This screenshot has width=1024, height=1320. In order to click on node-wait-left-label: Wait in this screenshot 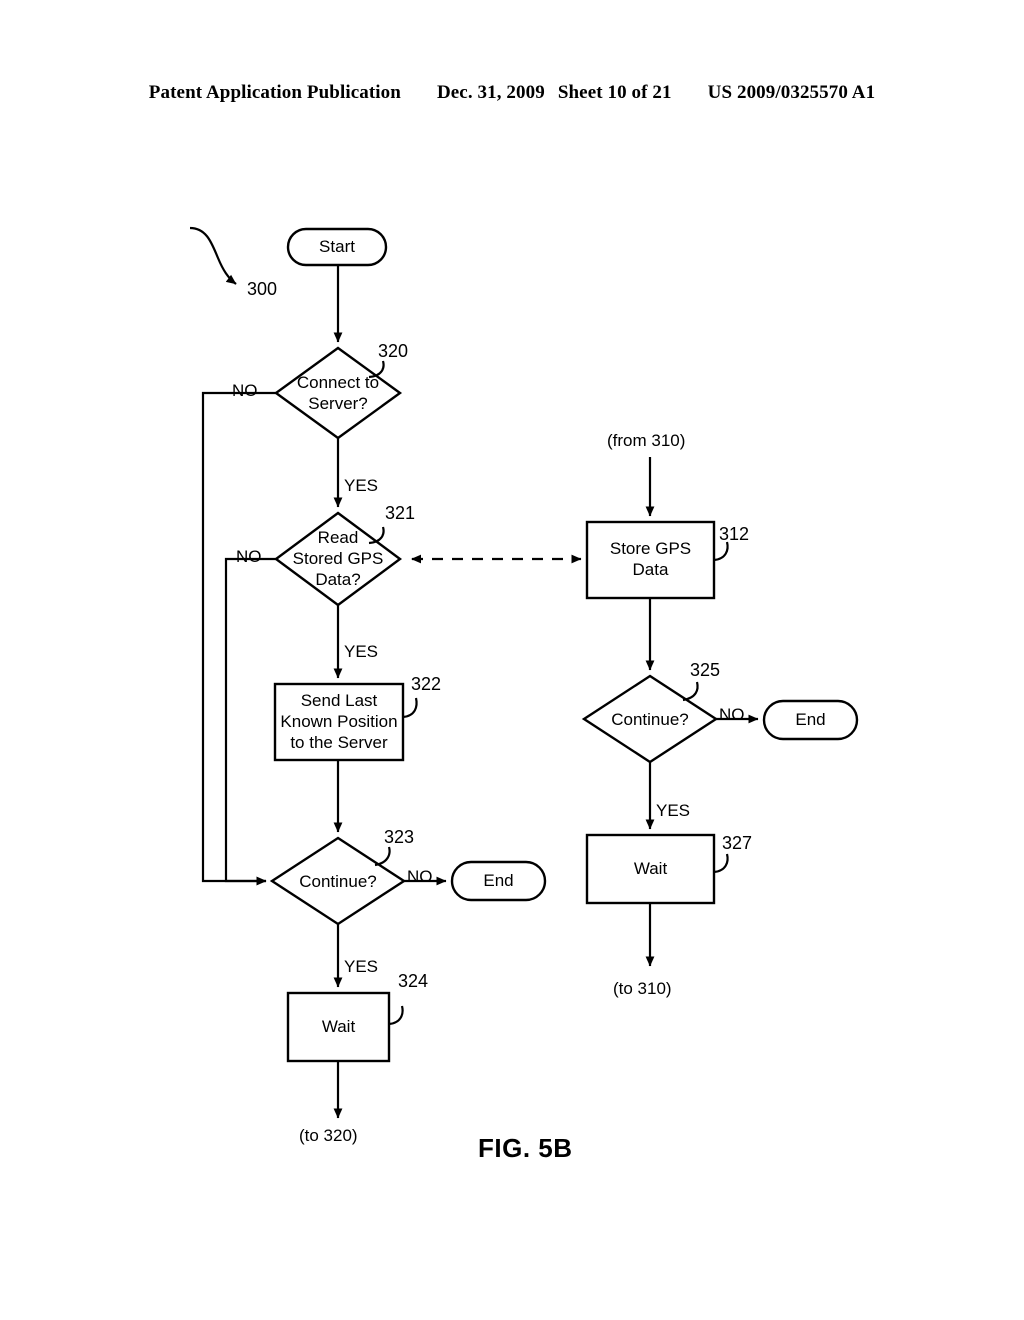, I will do `click(338, 1026)`.